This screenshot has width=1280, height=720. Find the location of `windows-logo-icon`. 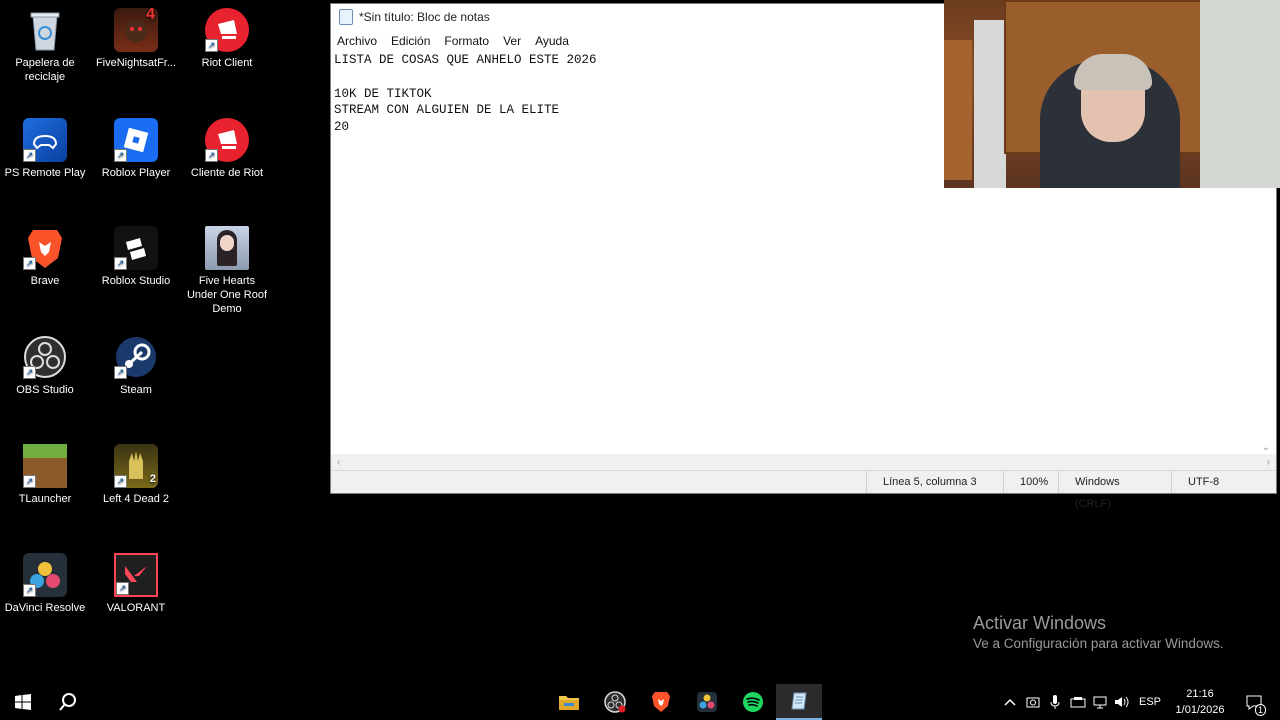

windows-logo-icon is located at coordinates (23, 702).